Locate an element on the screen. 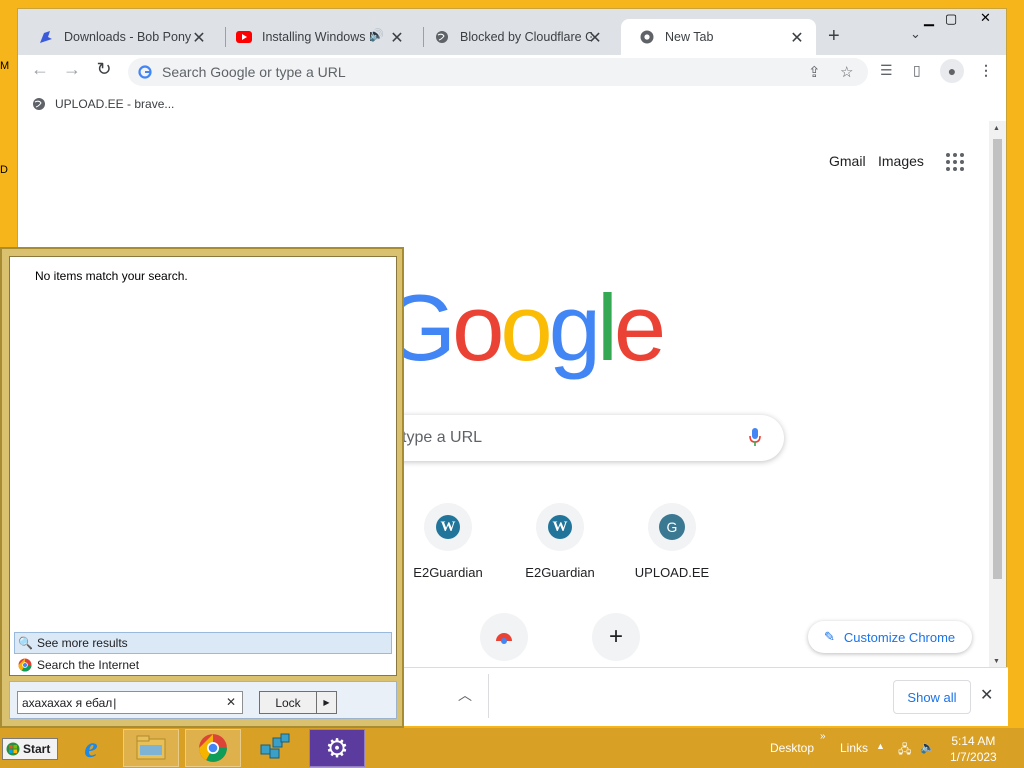 The image size is (1024, 768). see-more-label: See more results is located at coordinates (82, 643).